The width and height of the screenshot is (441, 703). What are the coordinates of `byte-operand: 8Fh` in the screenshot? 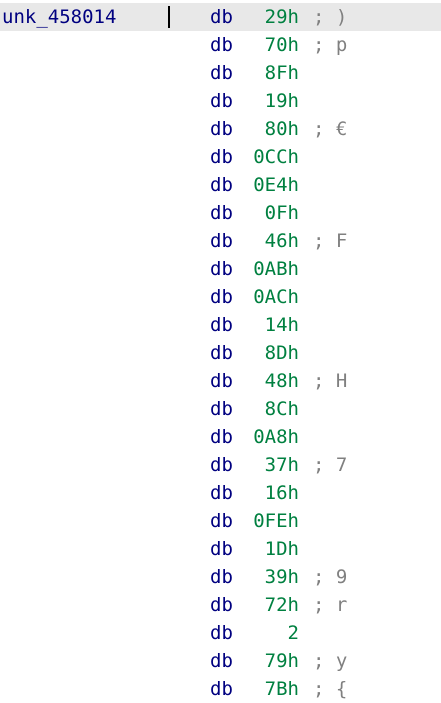 It's located at (272, 73).